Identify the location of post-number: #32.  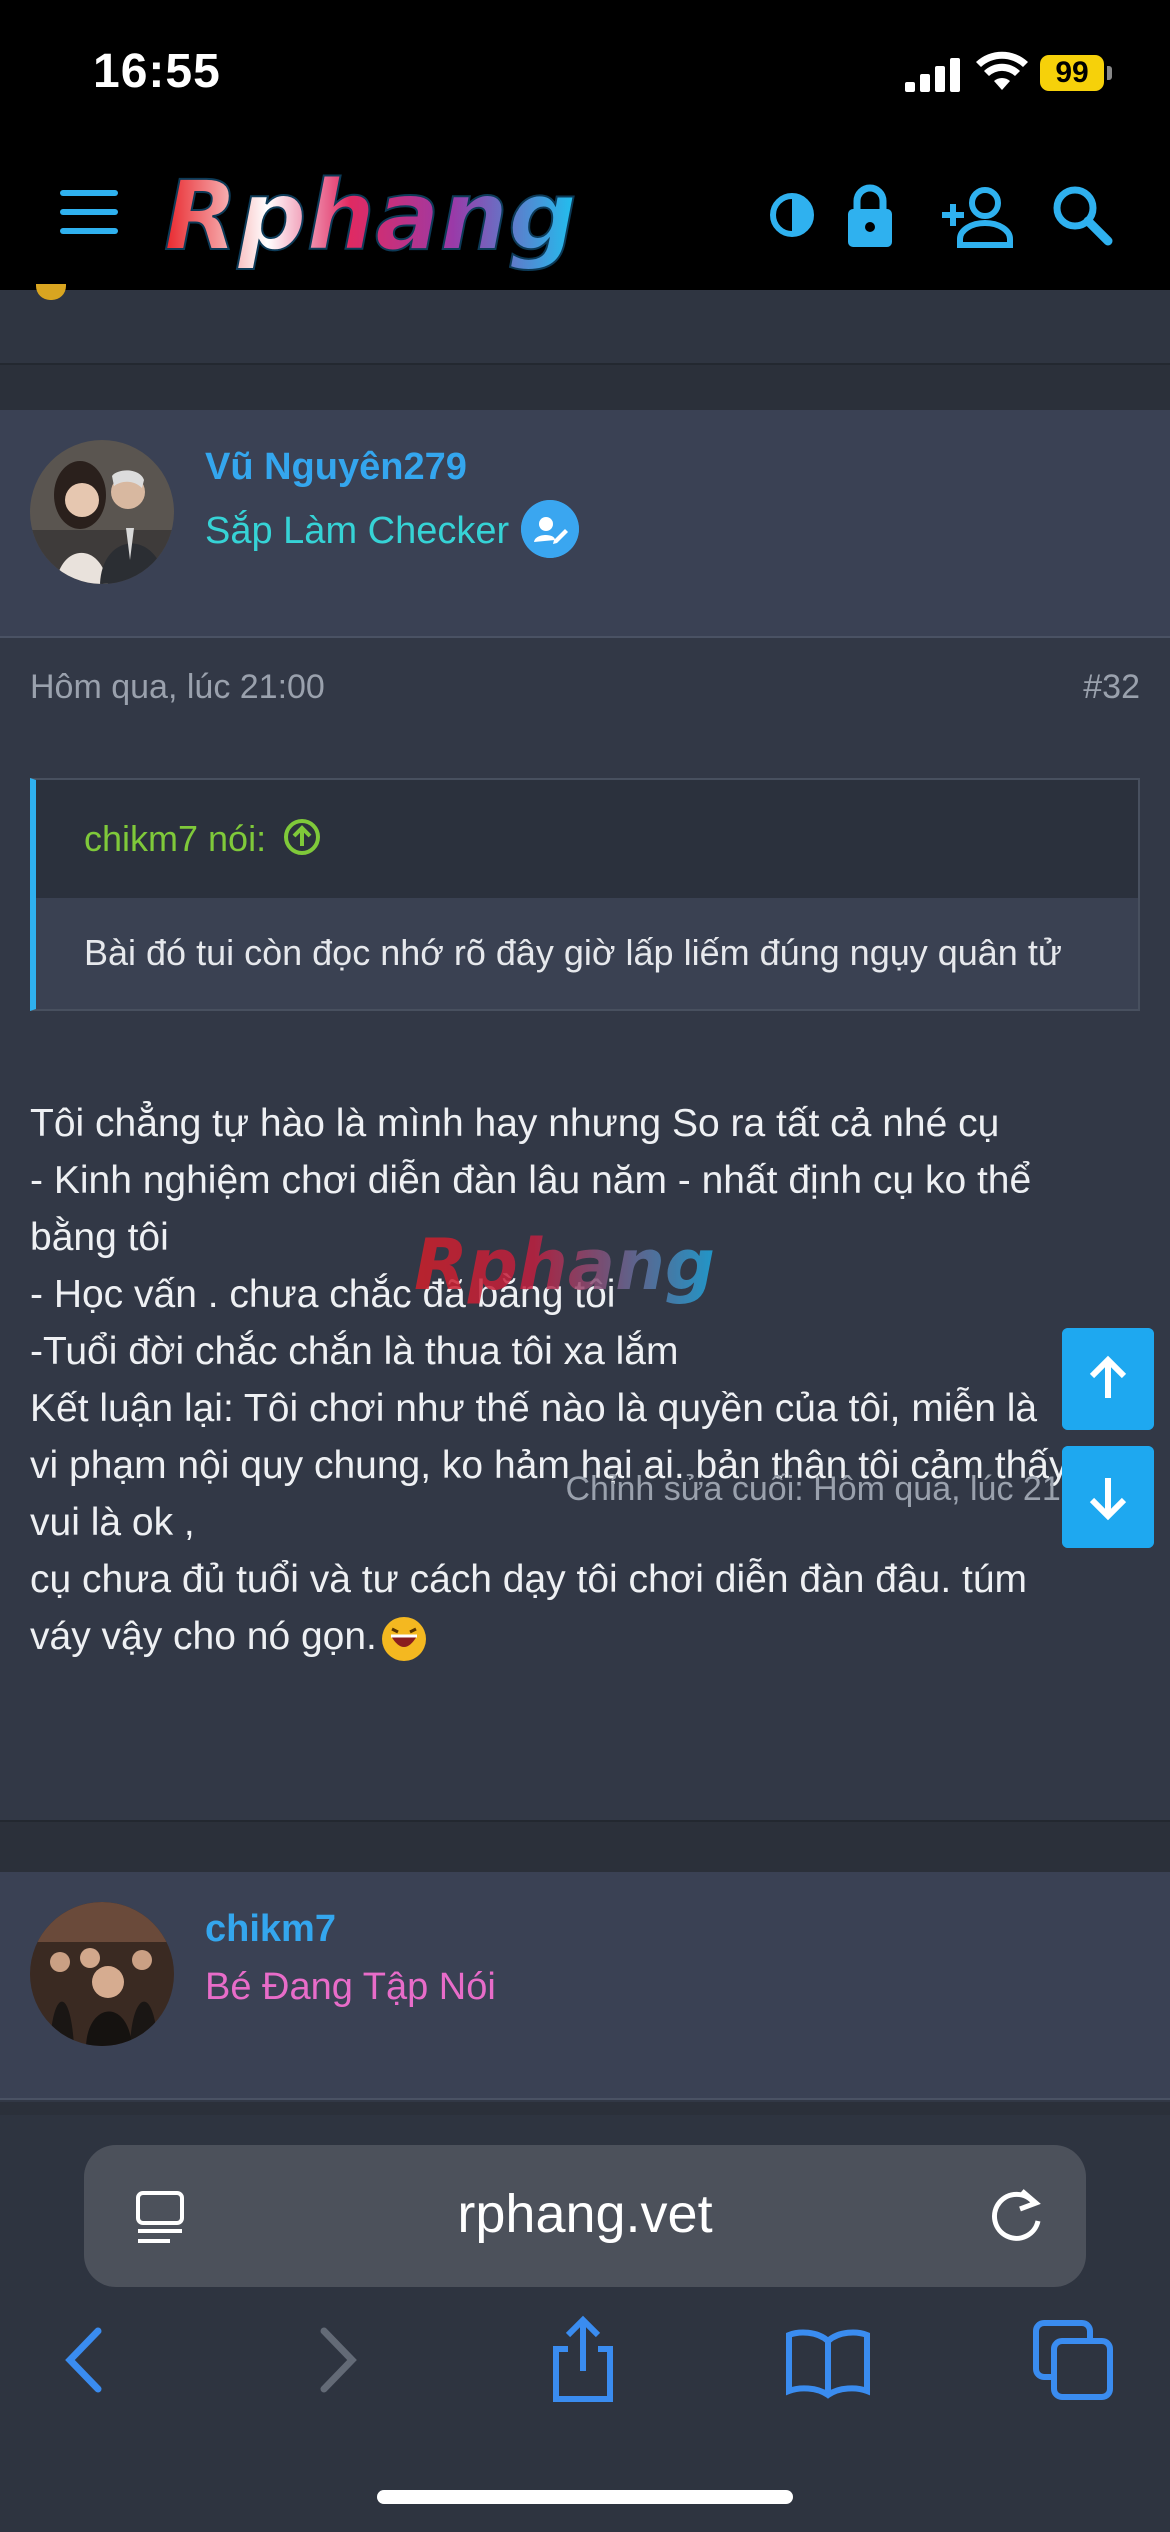
(1111, 687).